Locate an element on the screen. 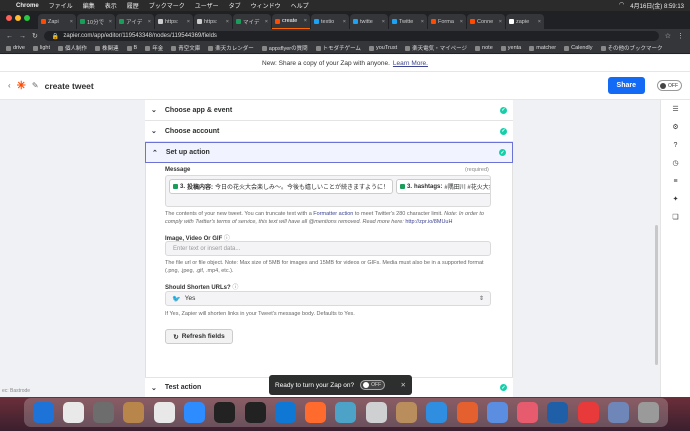  comments-icon: ❏ is located at coordinates (676, 217).